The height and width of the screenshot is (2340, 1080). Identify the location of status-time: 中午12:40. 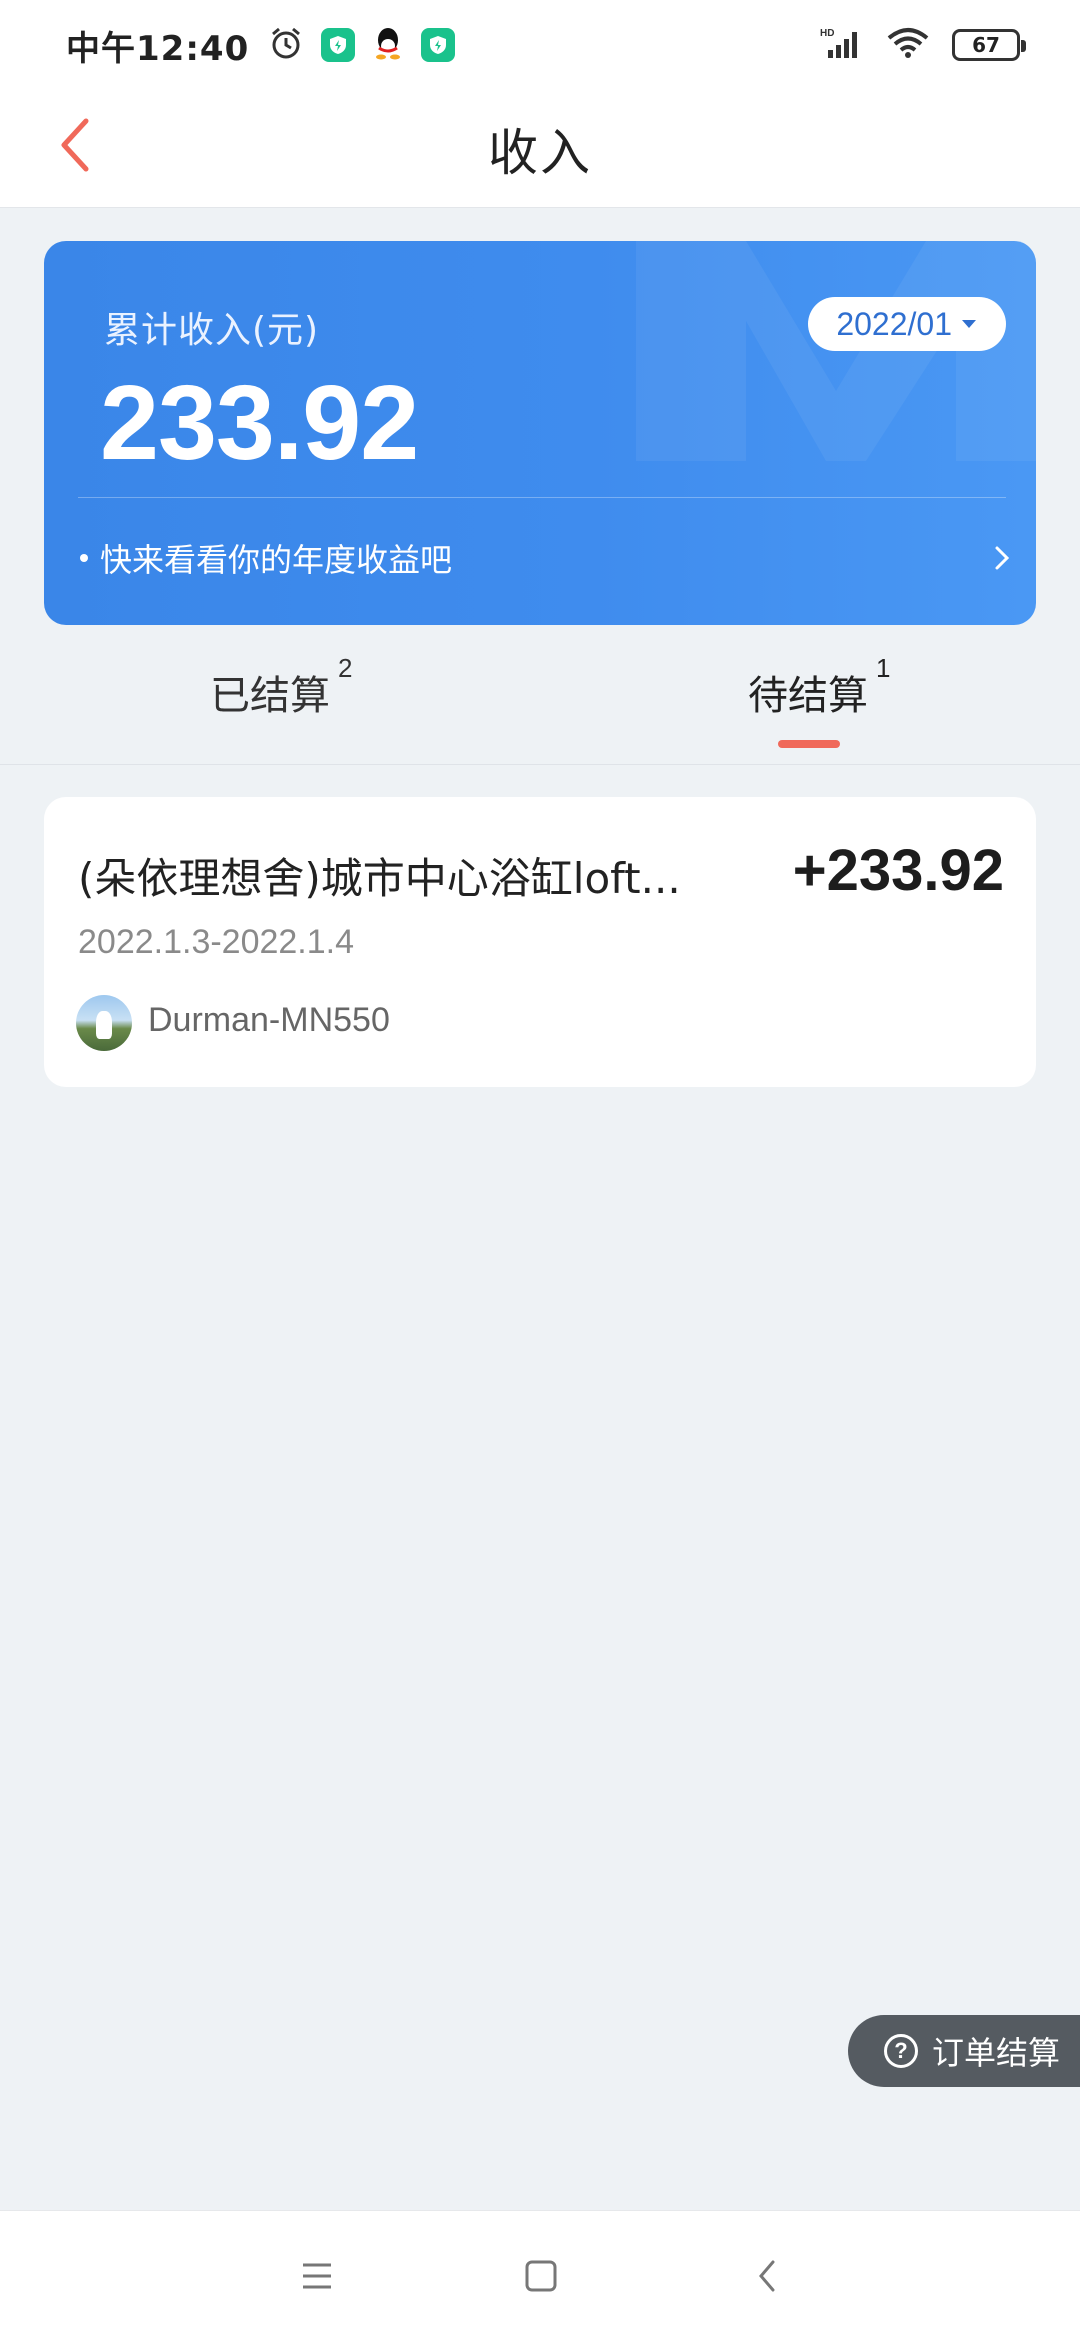
(158, 48).